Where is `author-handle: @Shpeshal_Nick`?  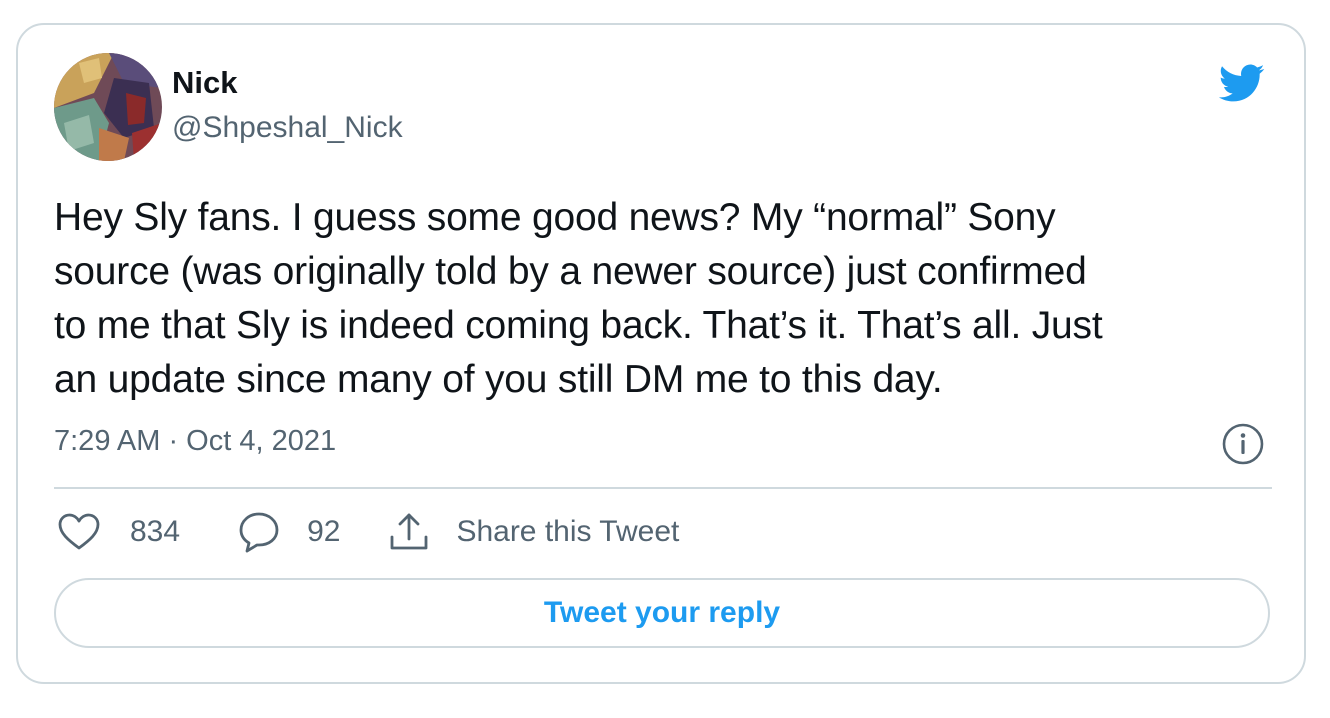 author-handle: @Shpeshal_Nick is located at coordinates (287, 128).